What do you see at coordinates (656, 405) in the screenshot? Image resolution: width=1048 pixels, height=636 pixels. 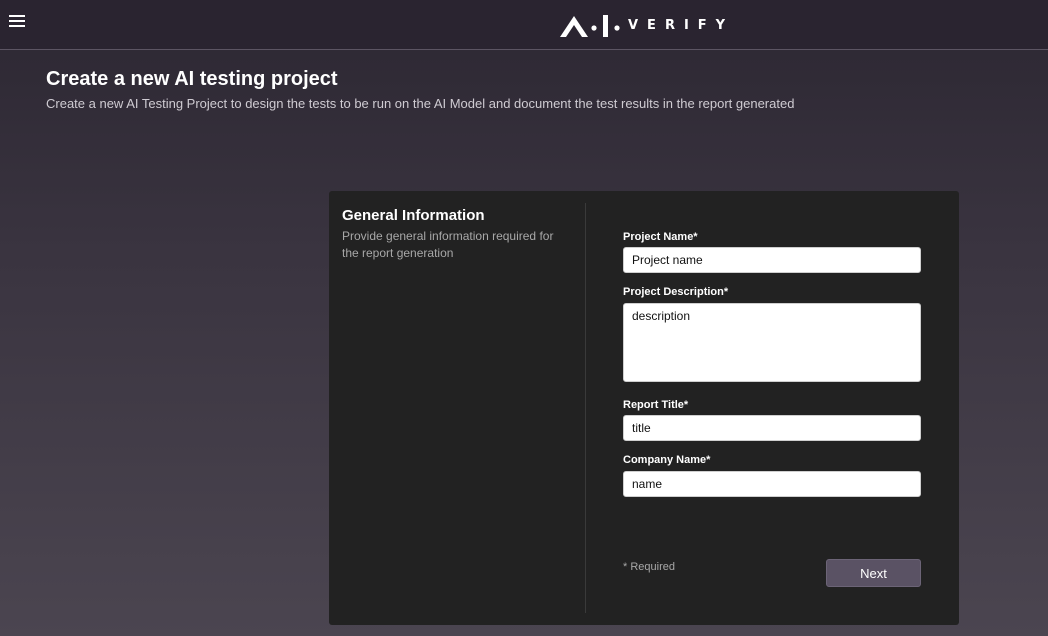 I see `report-title-label: Report Title*` at bounding box center [656, 405].